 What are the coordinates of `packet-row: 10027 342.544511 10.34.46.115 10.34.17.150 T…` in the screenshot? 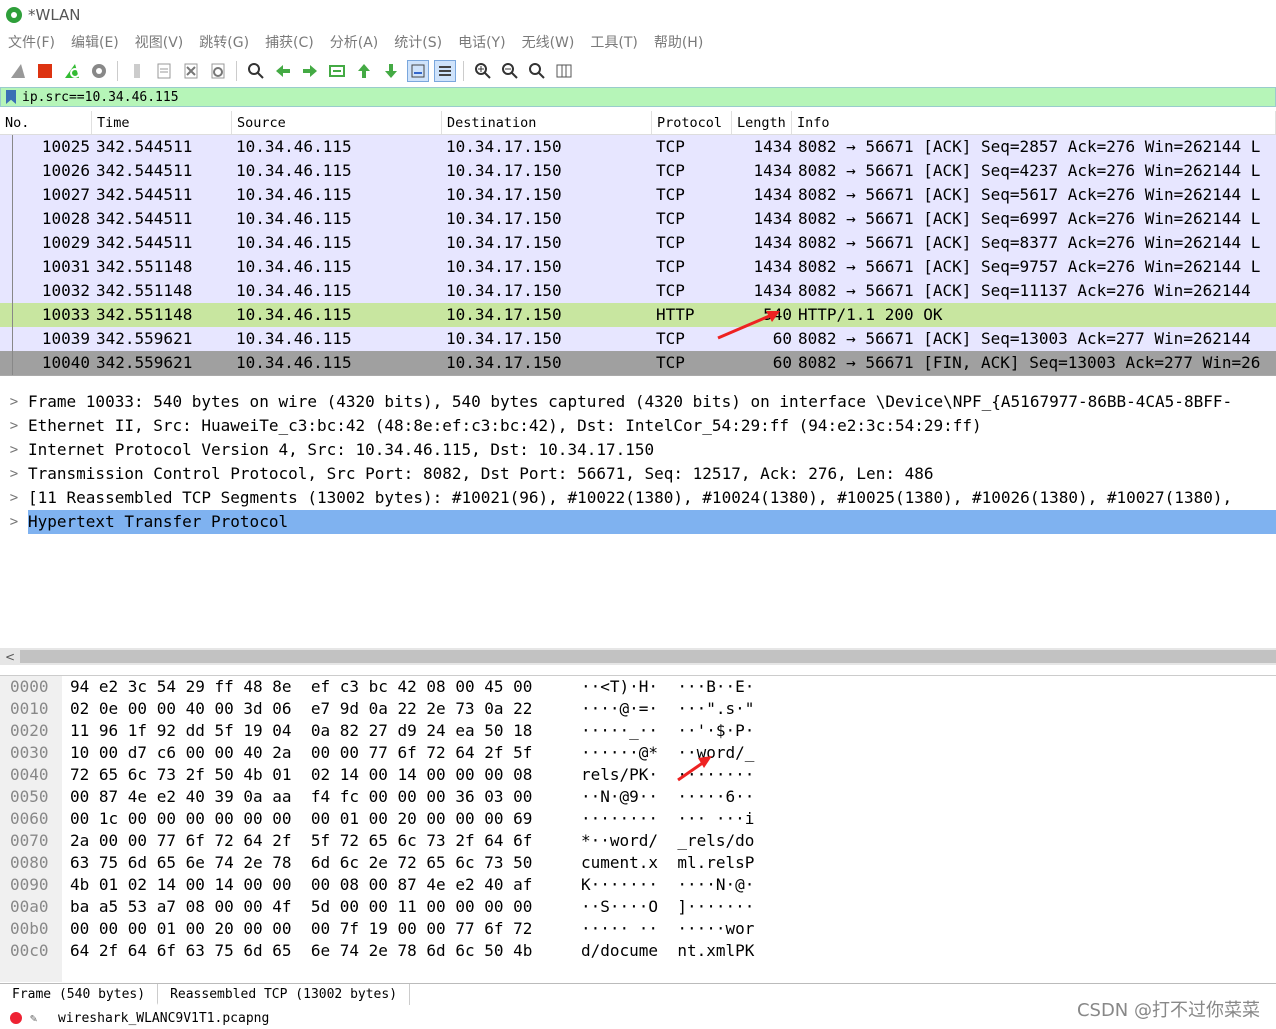 It's located at (638, 195).